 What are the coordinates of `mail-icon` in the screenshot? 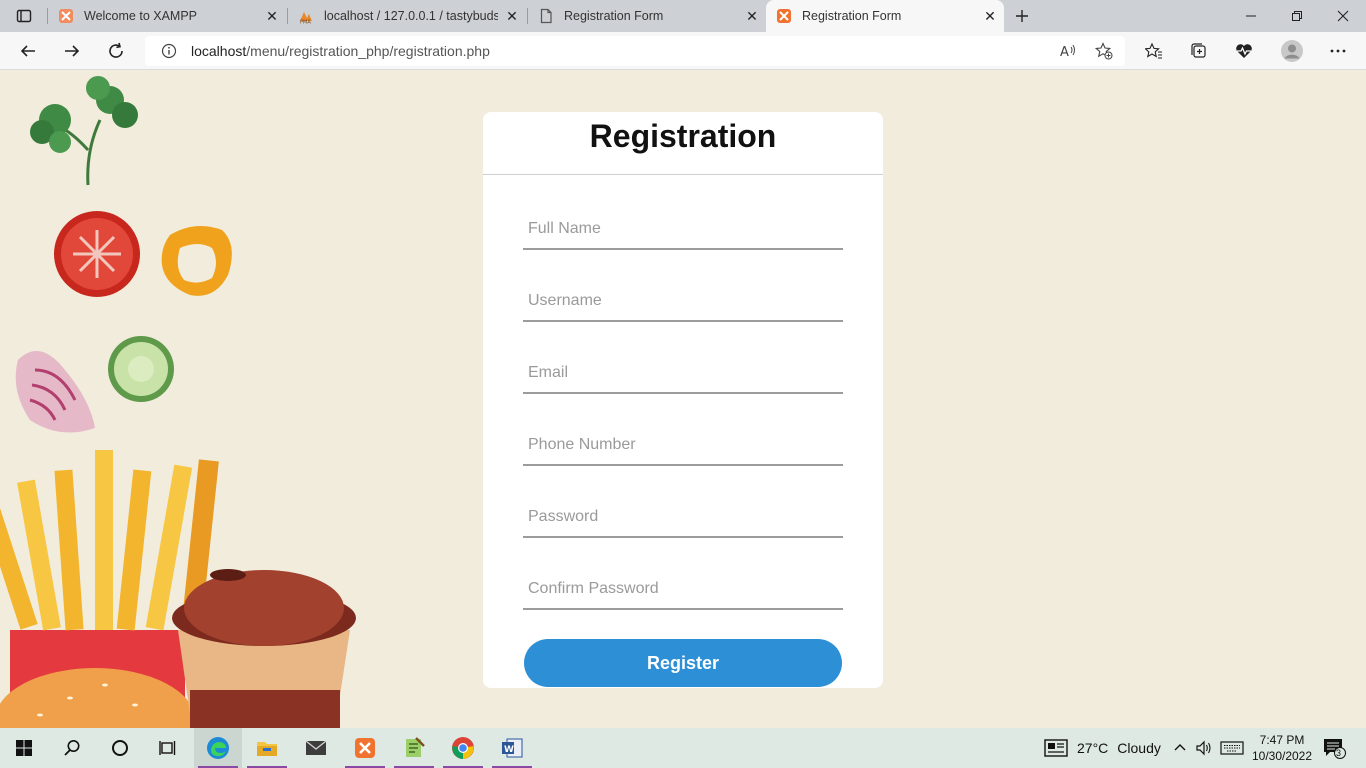 It's located at (316, 747).